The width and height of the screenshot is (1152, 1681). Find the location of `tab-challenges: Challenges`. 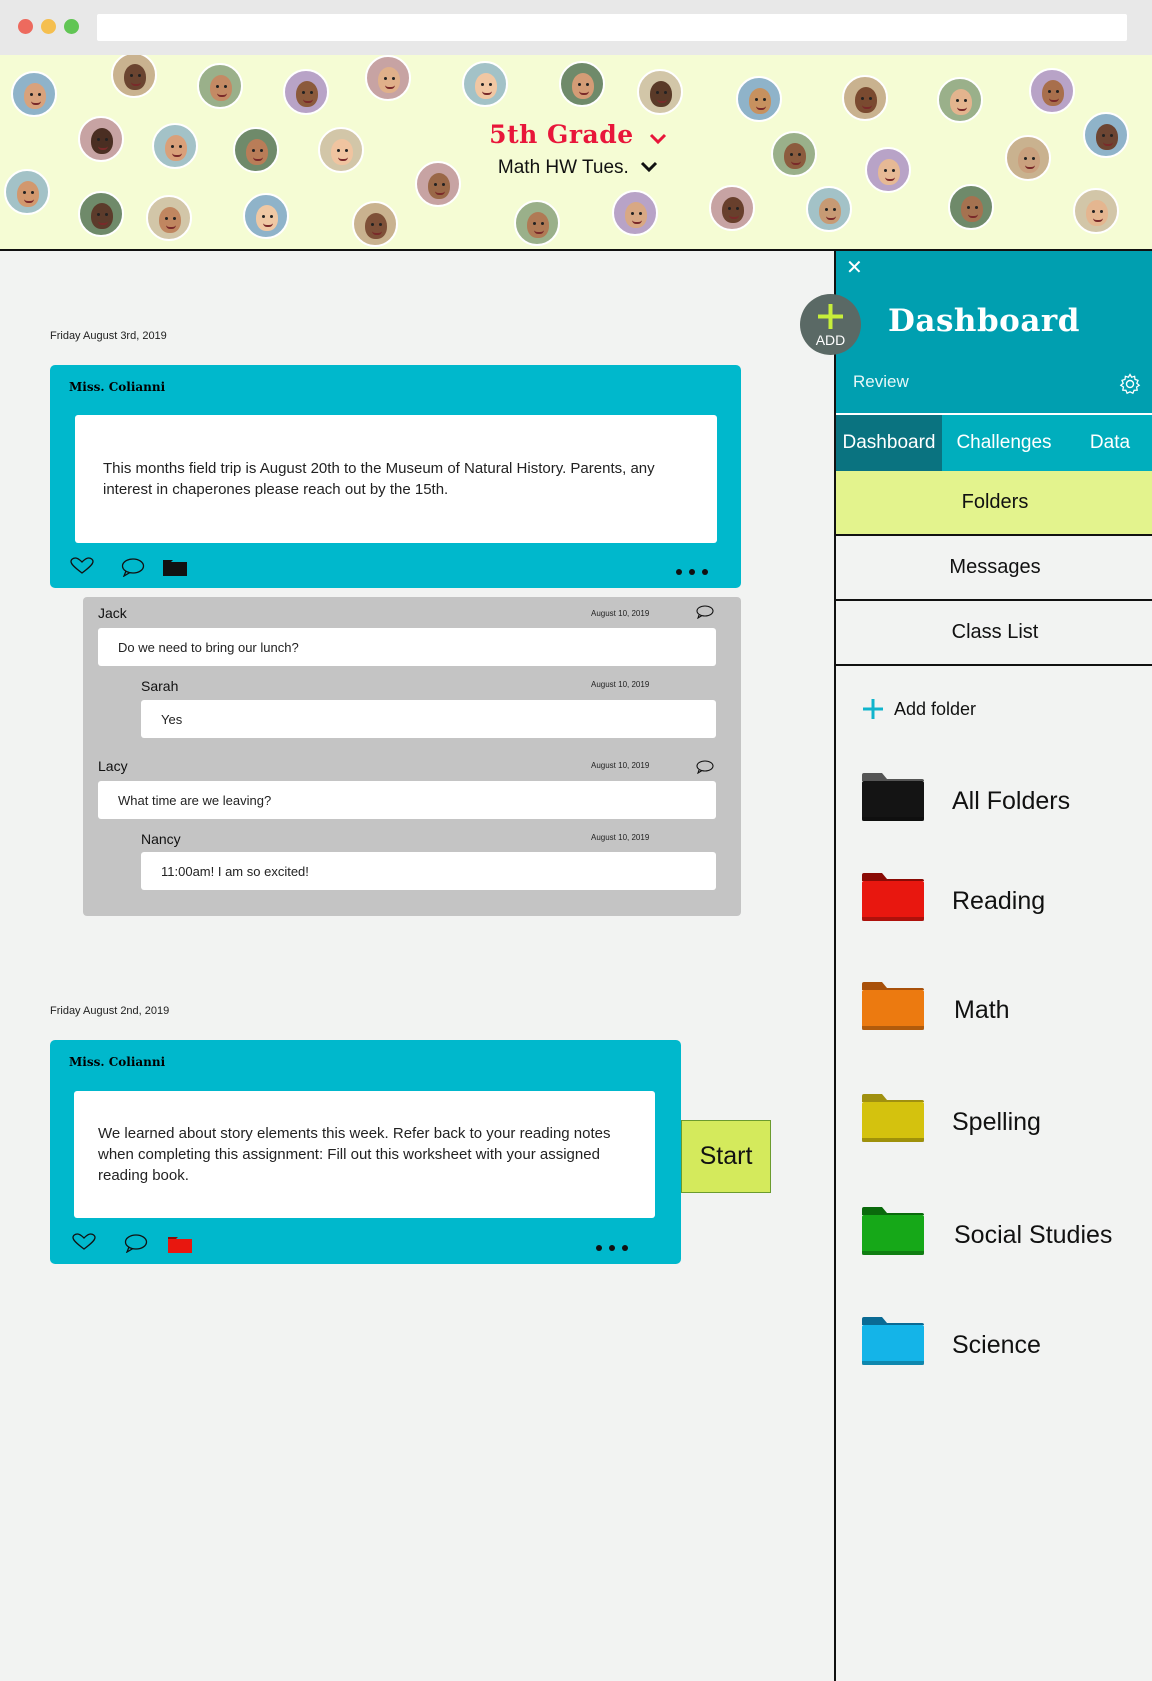

tab-challenges: Challenges is located at coordinates (1004, 443).